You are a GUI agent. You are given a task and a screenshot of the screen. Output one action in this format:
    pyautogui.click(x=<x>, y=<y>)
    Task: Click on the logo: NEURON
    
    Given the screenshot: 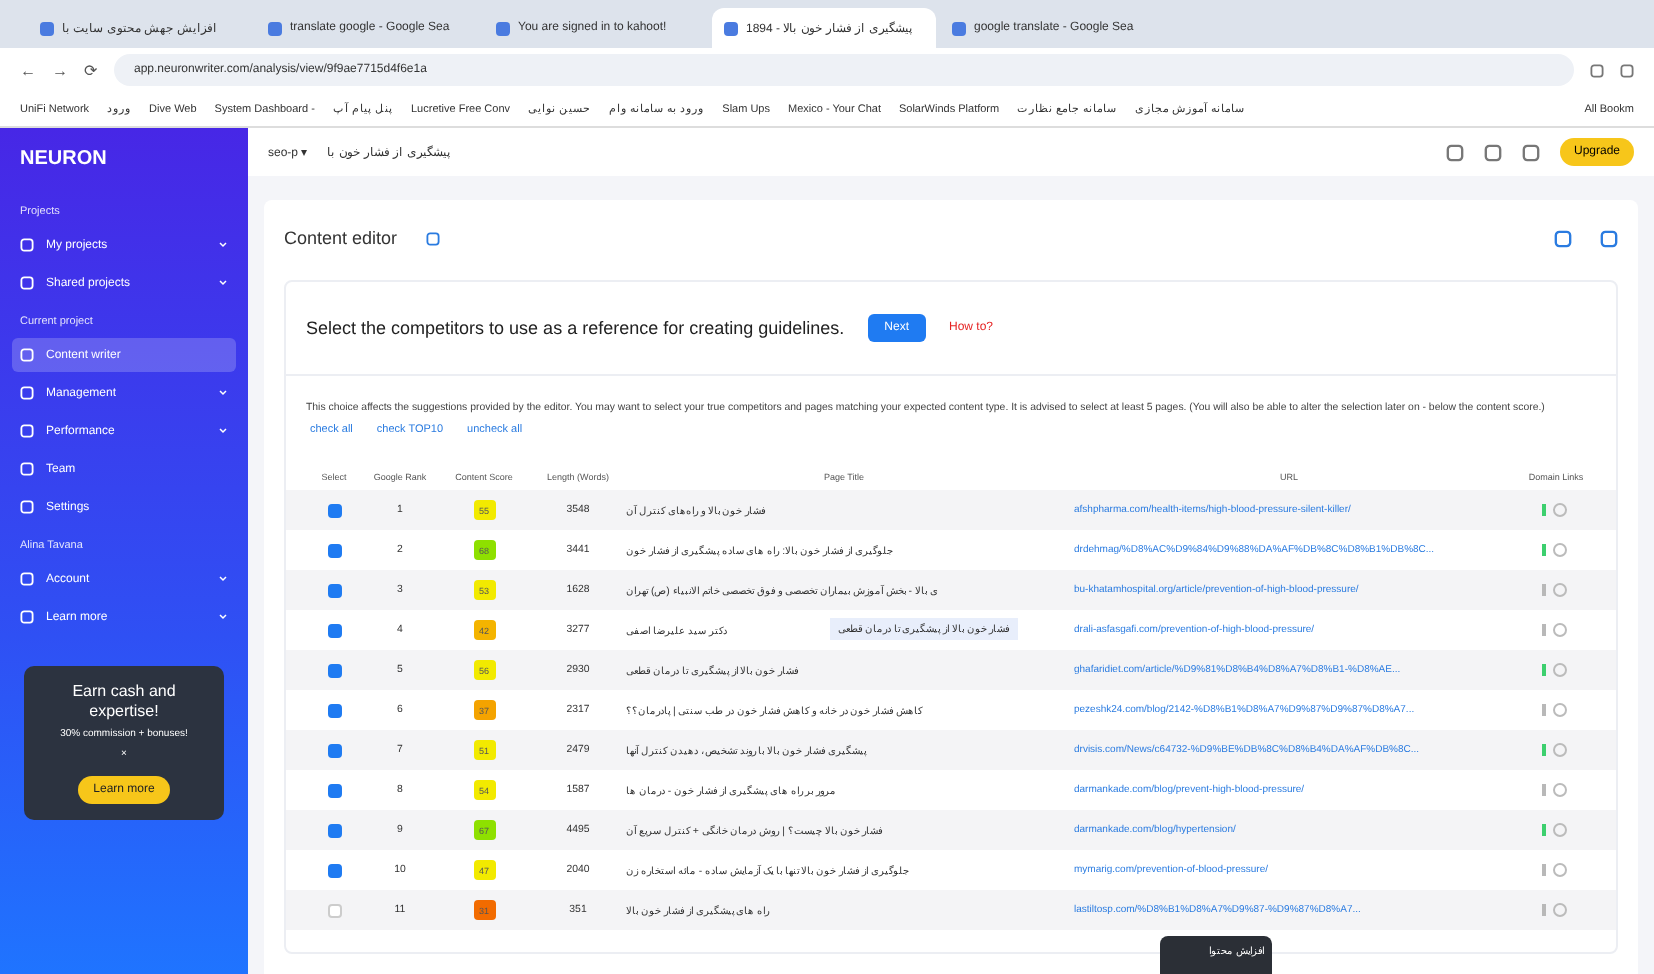 What is the action you would take?
    pyautogui.click(x=63, y=159)
    